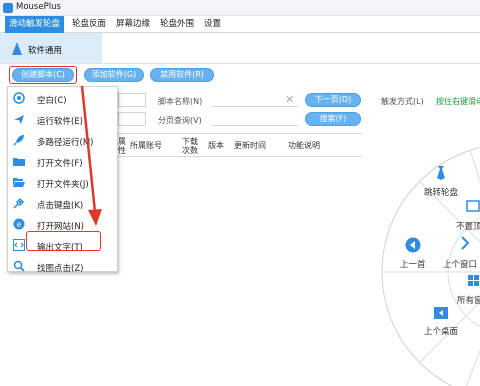 This screenshot has width=480, height=386. Describe the element at coordinates (91, 155) in the screenshot. I see `annotation-arrow` at that location.